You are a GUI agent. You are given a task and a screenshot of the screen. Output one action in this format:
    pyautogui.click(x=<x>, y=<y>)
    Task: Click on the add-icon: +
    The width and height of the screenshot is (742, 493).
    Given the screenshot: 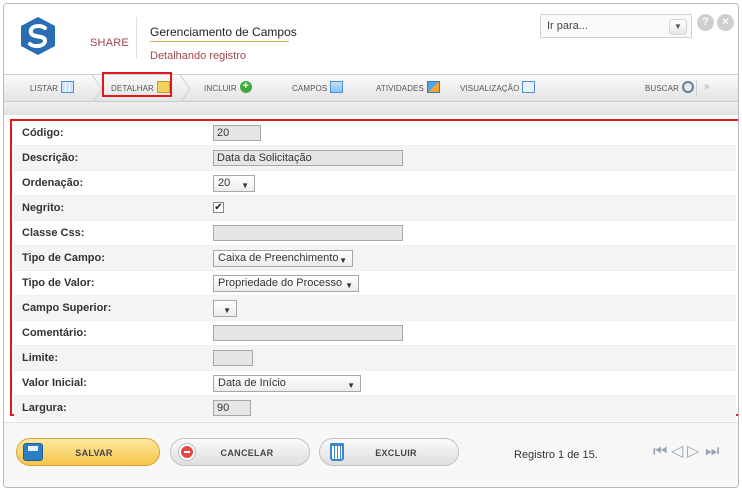 What is the action you would take?
    pyautogui.click(x=245, y=87)
    